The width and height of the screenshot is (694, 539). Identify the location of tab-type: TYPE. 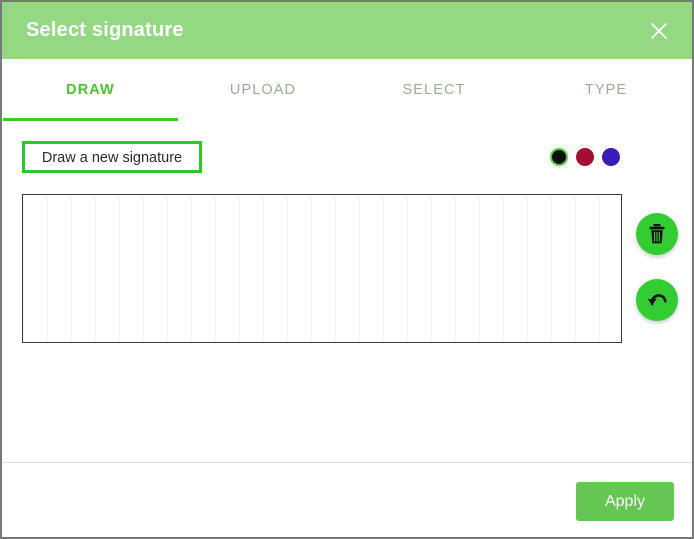
(606, 90).